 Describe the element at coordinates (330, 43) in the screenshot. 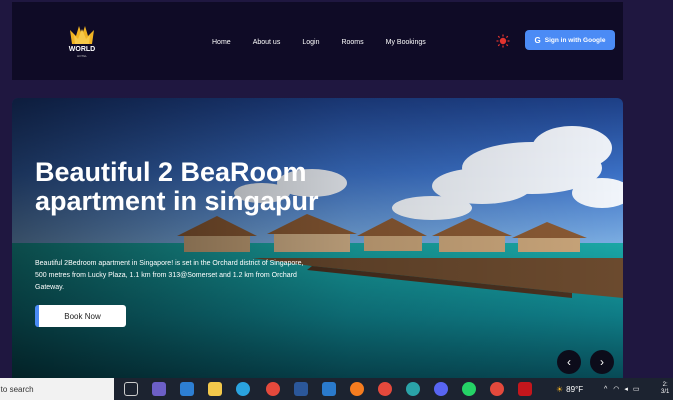

I see `nav-links: Home About us Login Rooms My Bookings` at that location.